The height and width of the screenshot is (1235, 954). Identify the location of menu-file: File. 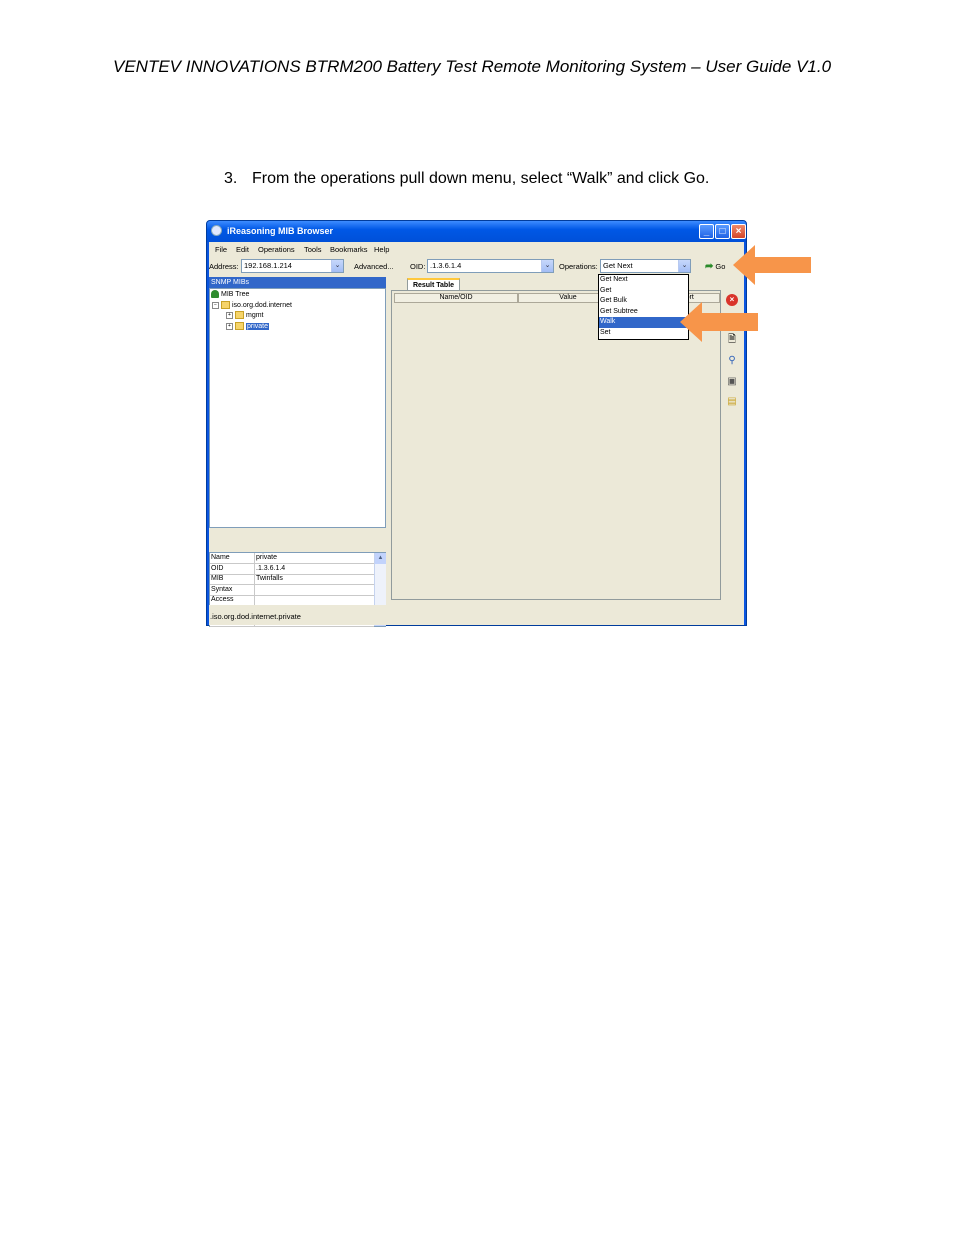
(221, 249).